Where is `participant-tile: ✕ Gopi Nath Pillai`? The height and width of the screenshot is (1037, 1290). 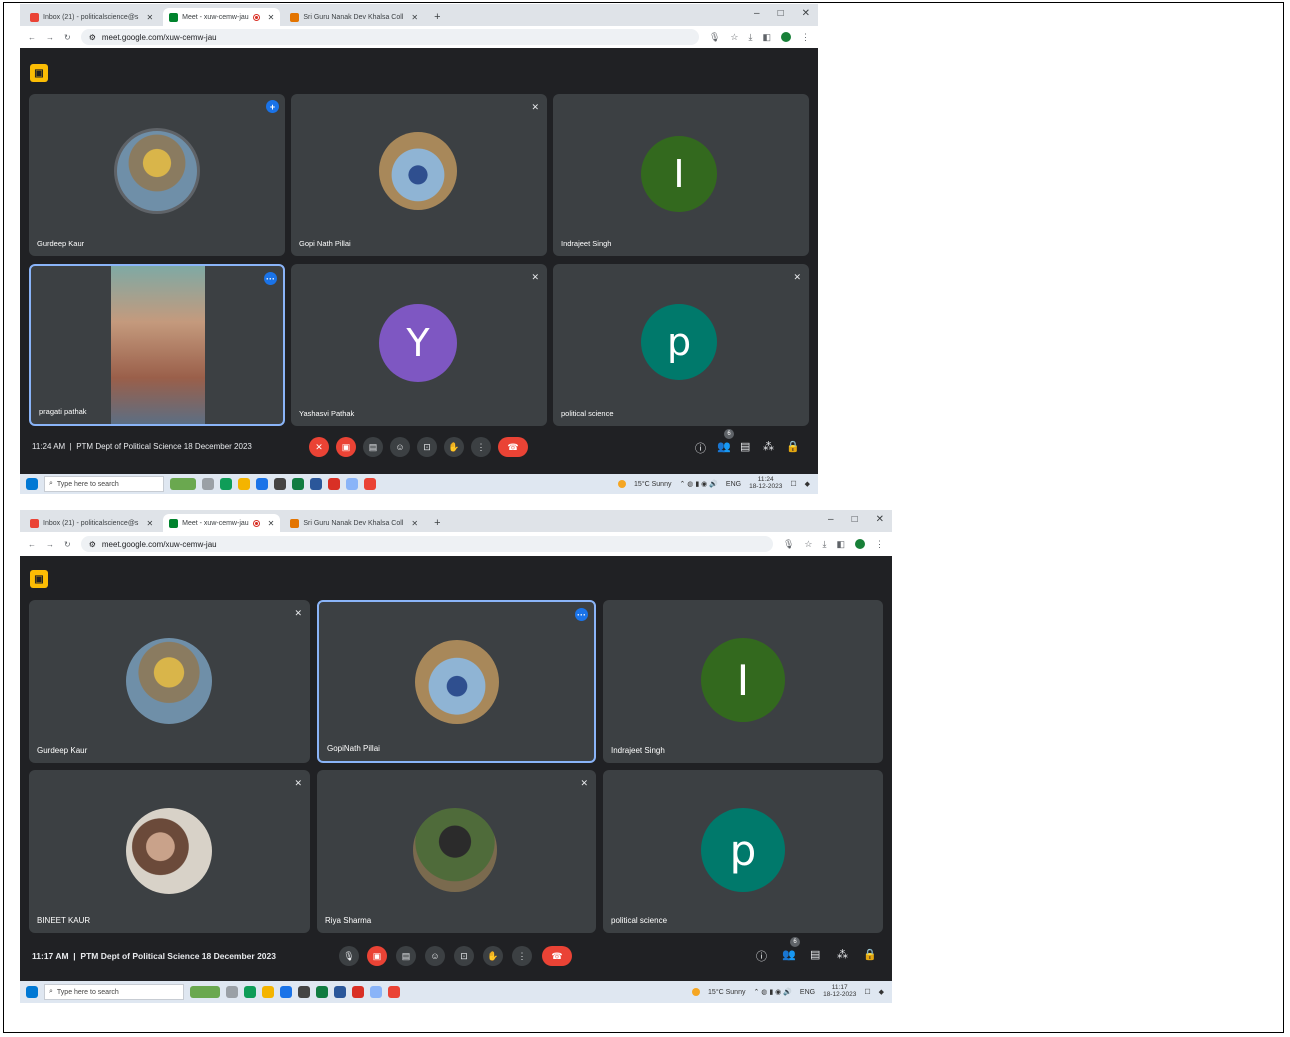
participant-tile: ✕ Gopi Nath Pillai is located at coordinates (419, 175).